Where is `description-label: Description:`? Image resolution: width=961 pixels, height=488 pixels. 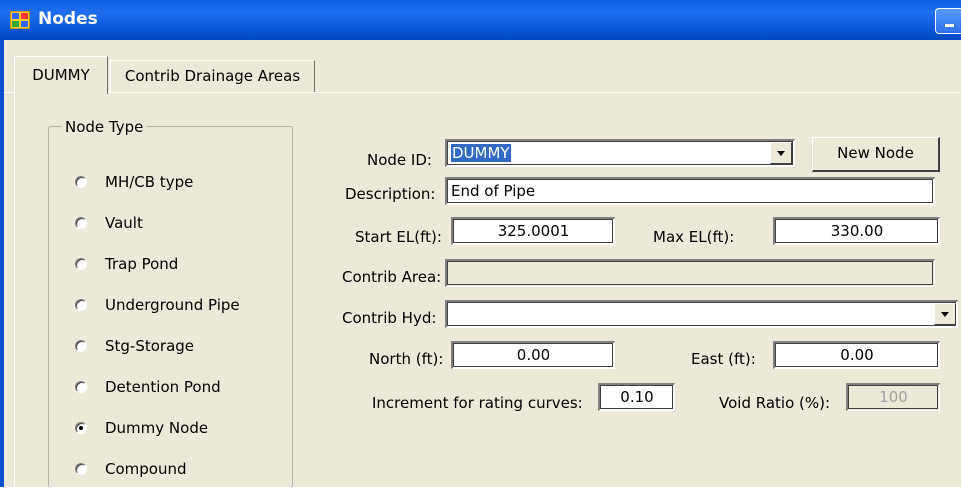
description-label: Description: is located at coordinates (390, 194).